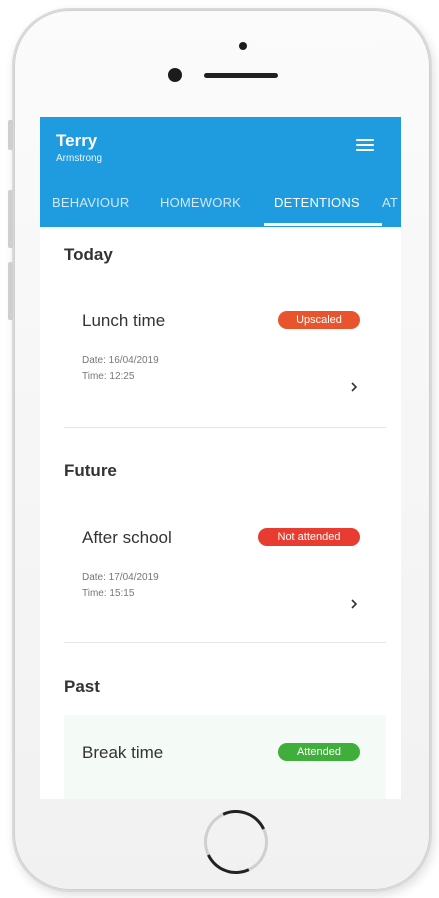  What do you see at coordinates (317, 202) in the screenshot?
I see `tab-detentions: DETENTIONS` at bounding box center [317, 202].